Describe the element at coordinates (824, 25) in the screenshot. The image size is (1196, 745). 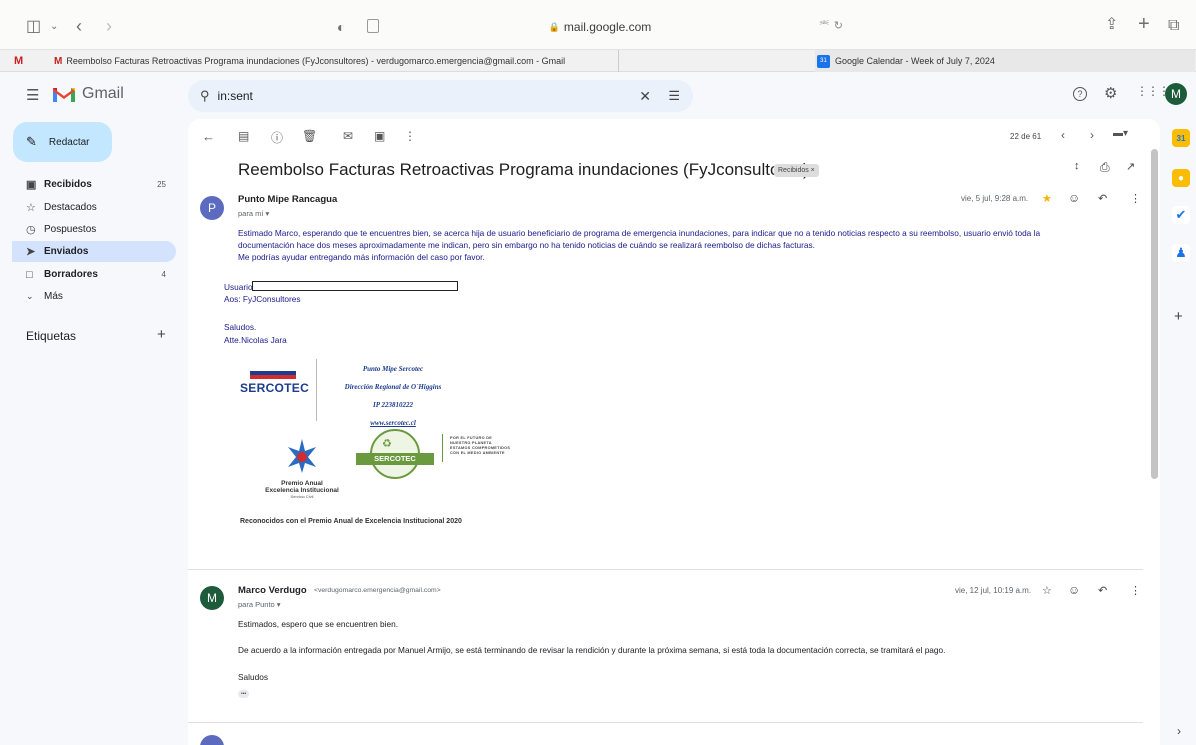
I see `translate-icon: ⎃` at that location.